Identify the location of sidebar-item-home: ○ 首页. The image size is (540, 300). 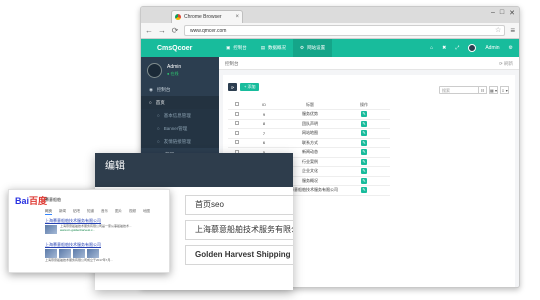
(180, 102).